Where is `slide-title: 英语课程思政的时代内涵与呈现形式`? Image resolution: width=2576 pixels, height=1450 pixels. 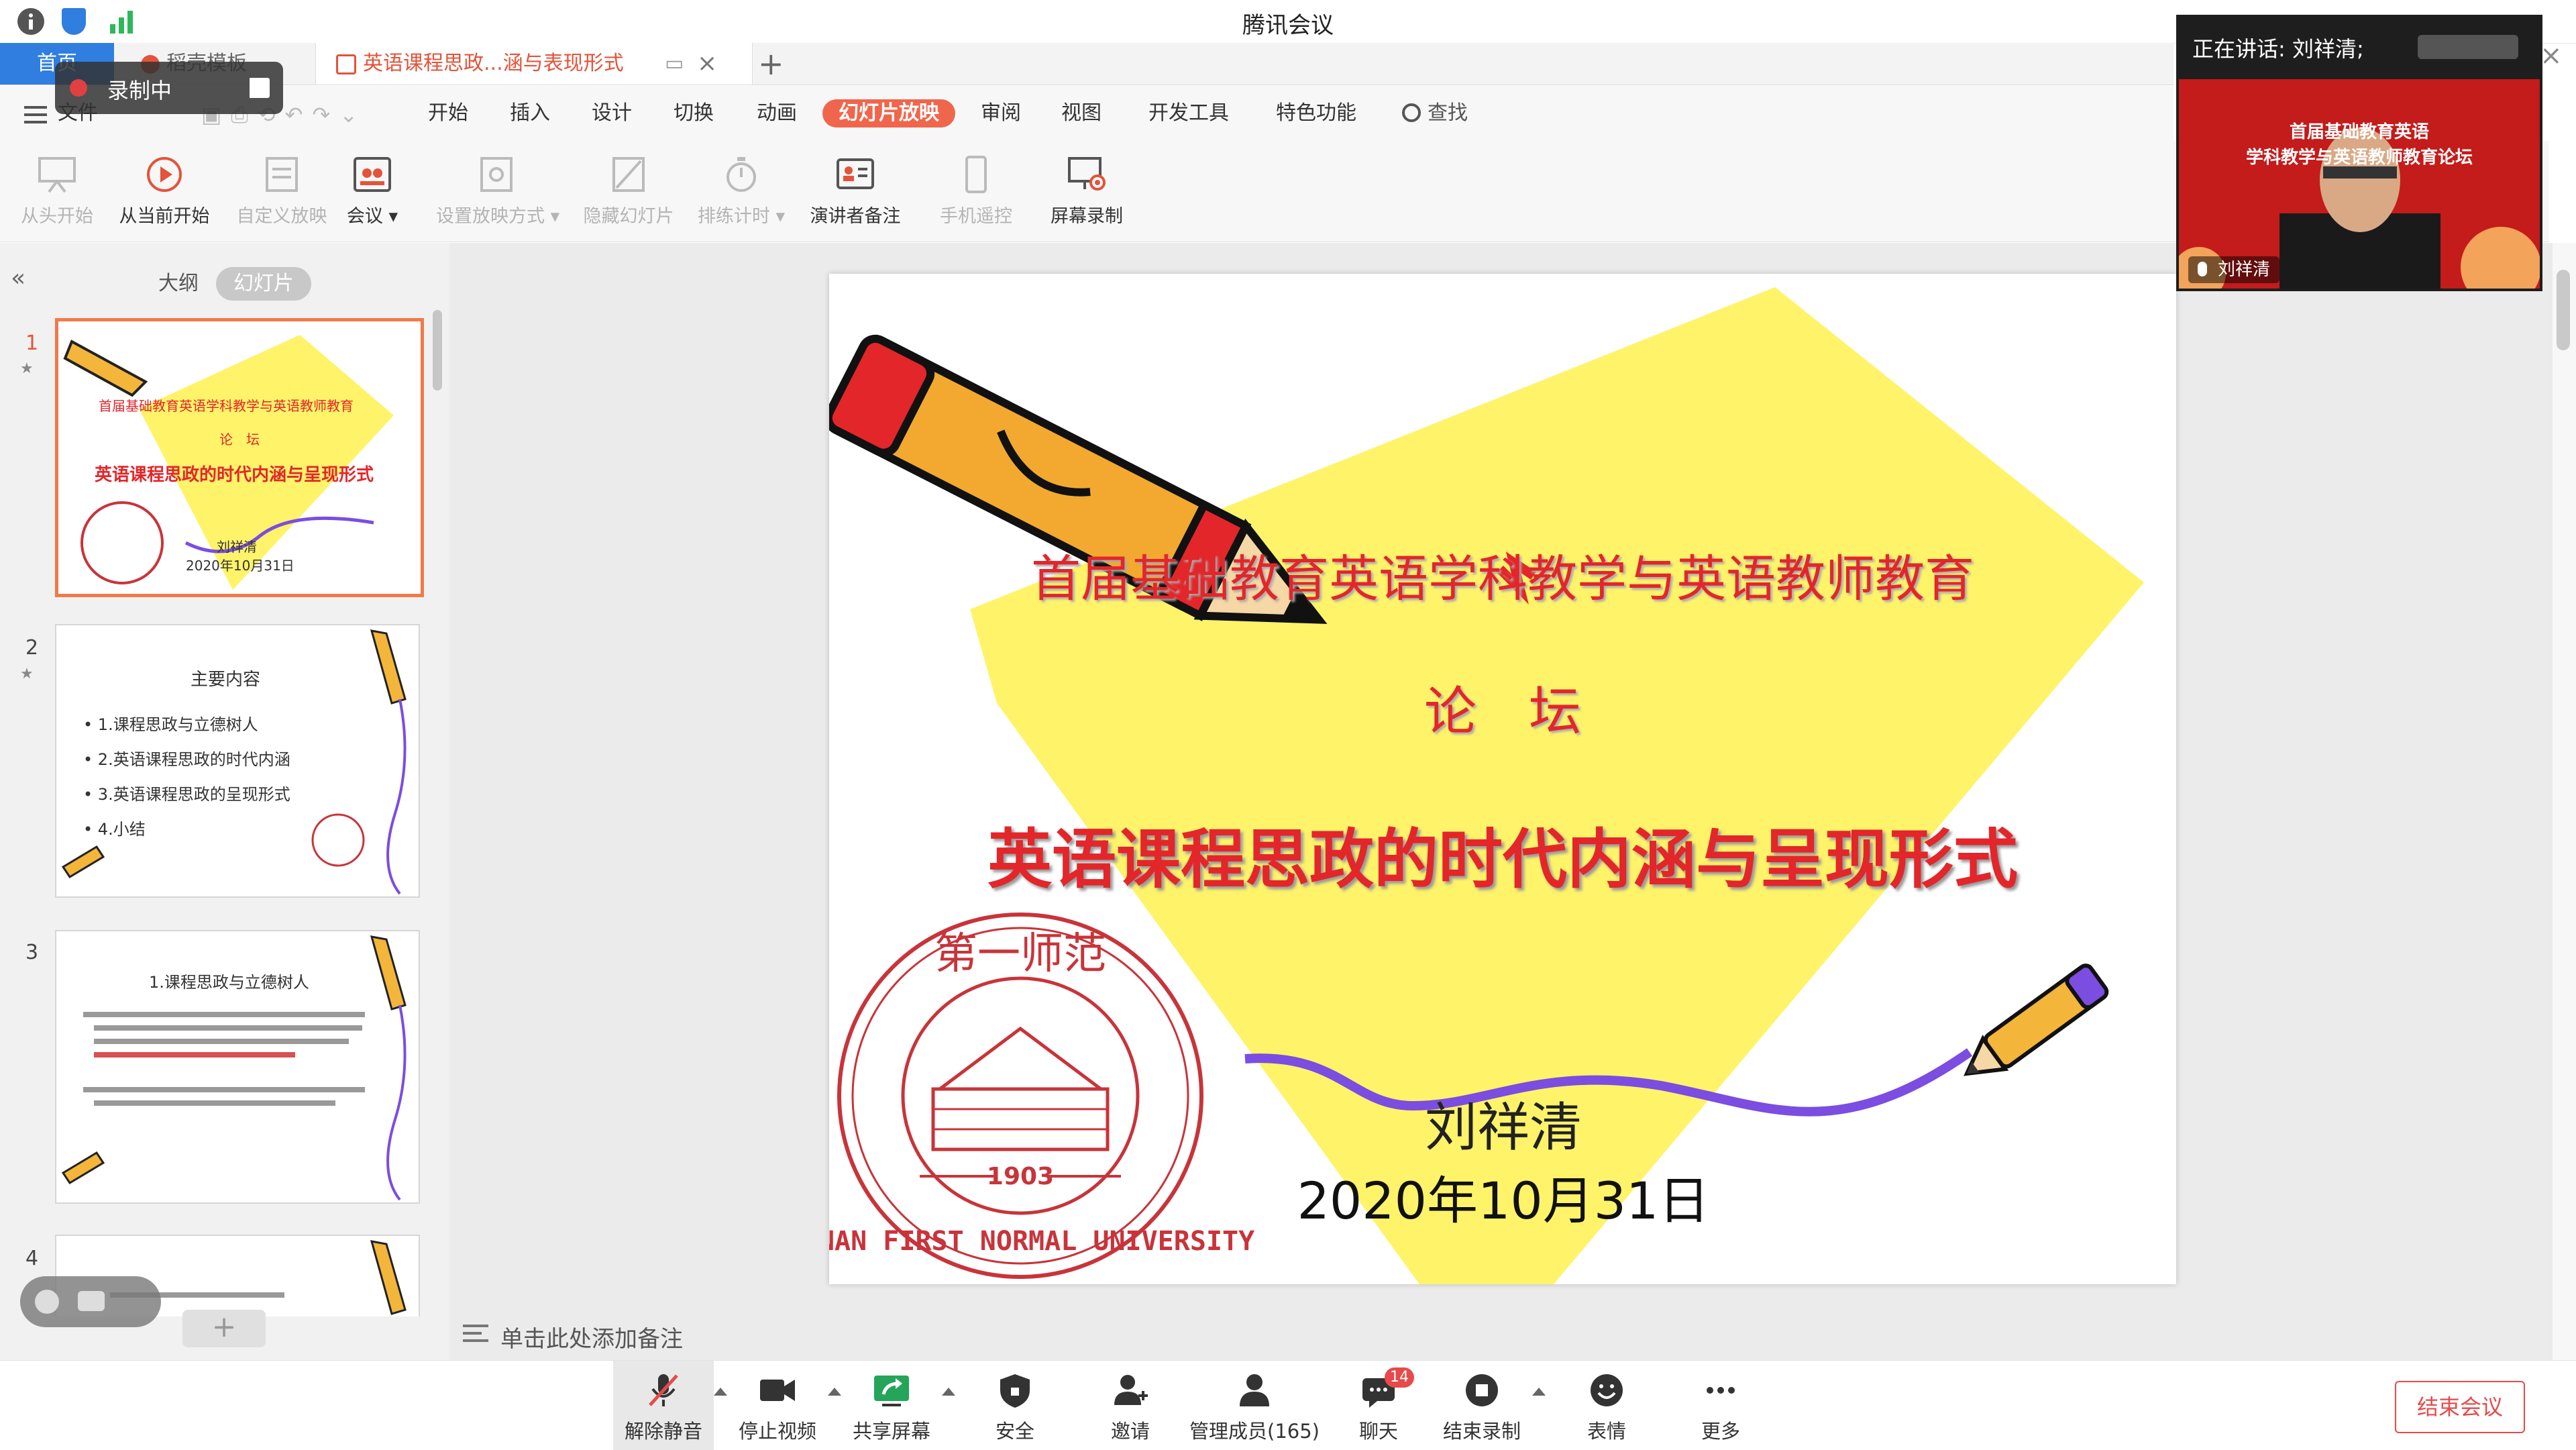
slide-title: 英语课程思政的时代内涵与呈现形式 is located at coordinates (1502, 859).